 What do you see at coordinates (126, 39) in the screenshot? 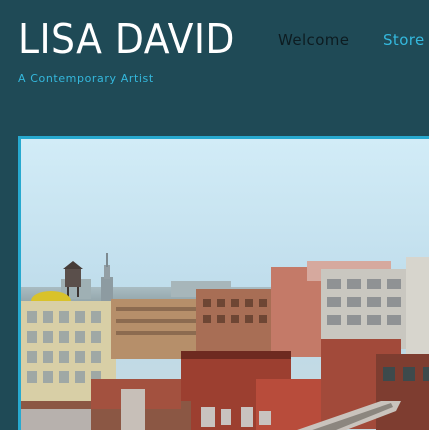
I see `site-title: LISA DAVID` at bounding box center [126, 39].